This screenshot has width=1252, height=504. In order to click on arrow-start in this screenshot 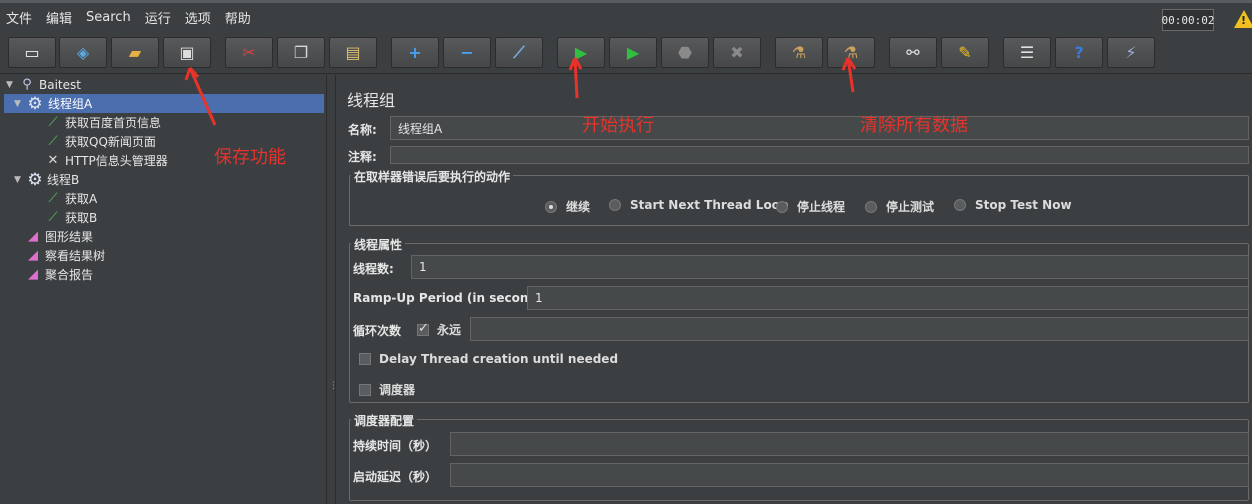, I will do `click(575, 78)`.